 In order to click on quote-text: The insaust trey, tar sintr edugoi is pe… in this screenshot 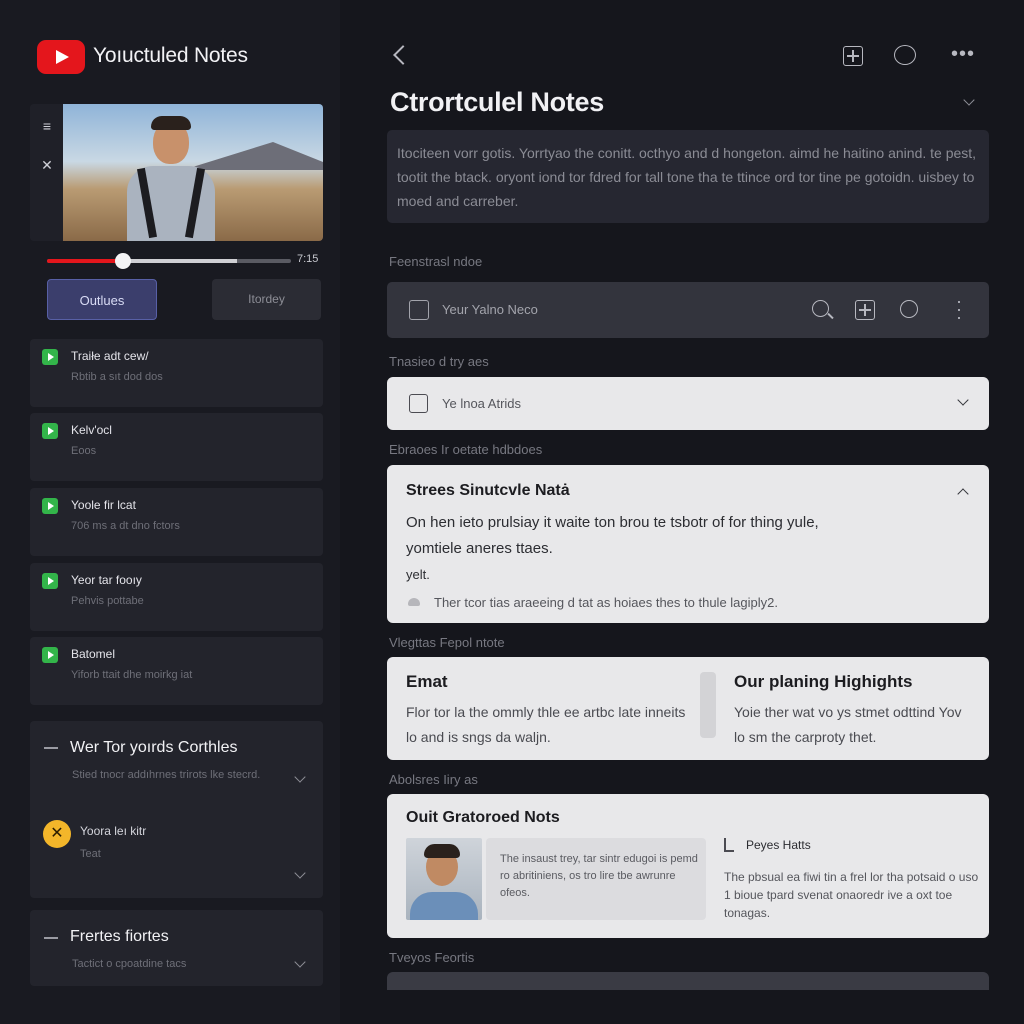, I will do `click(599, 876)`.